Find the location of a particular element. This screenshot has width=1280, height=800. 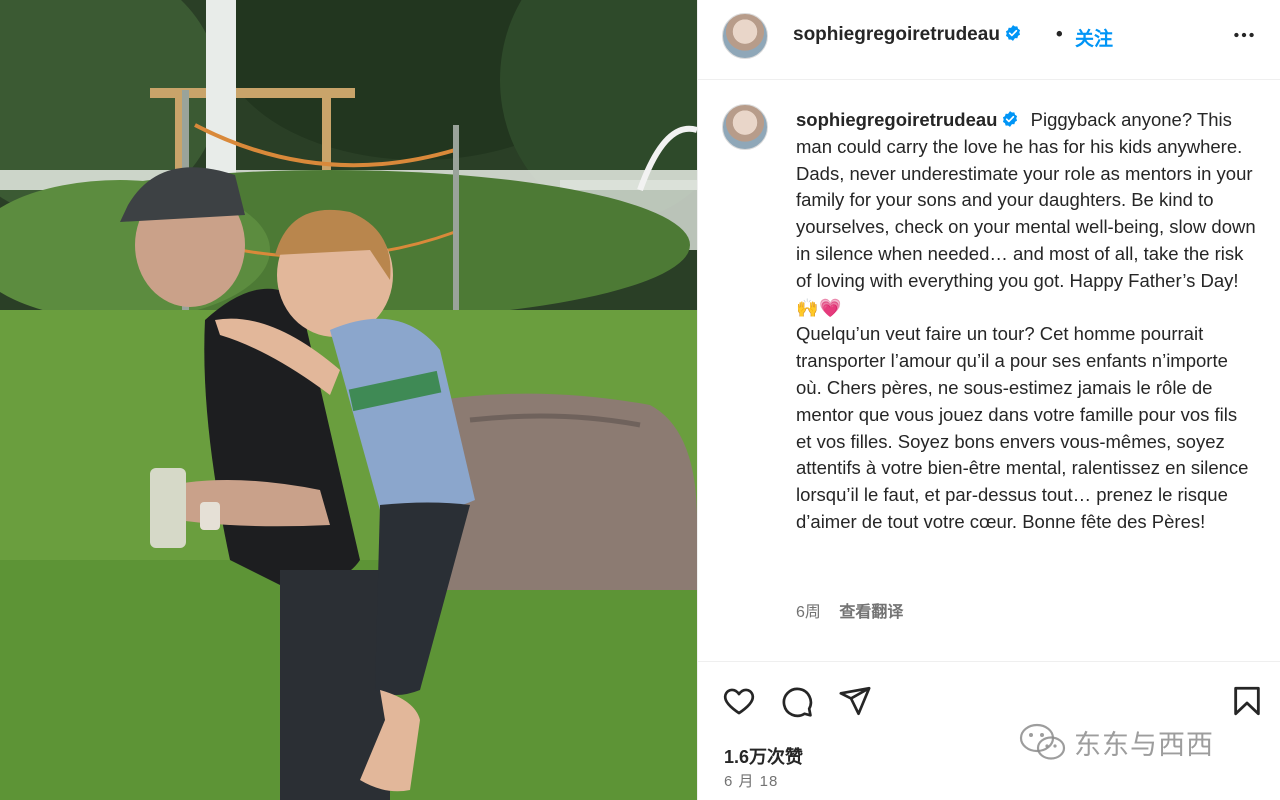

post-date: 6 月 18 is located at coordinates (751, 781).